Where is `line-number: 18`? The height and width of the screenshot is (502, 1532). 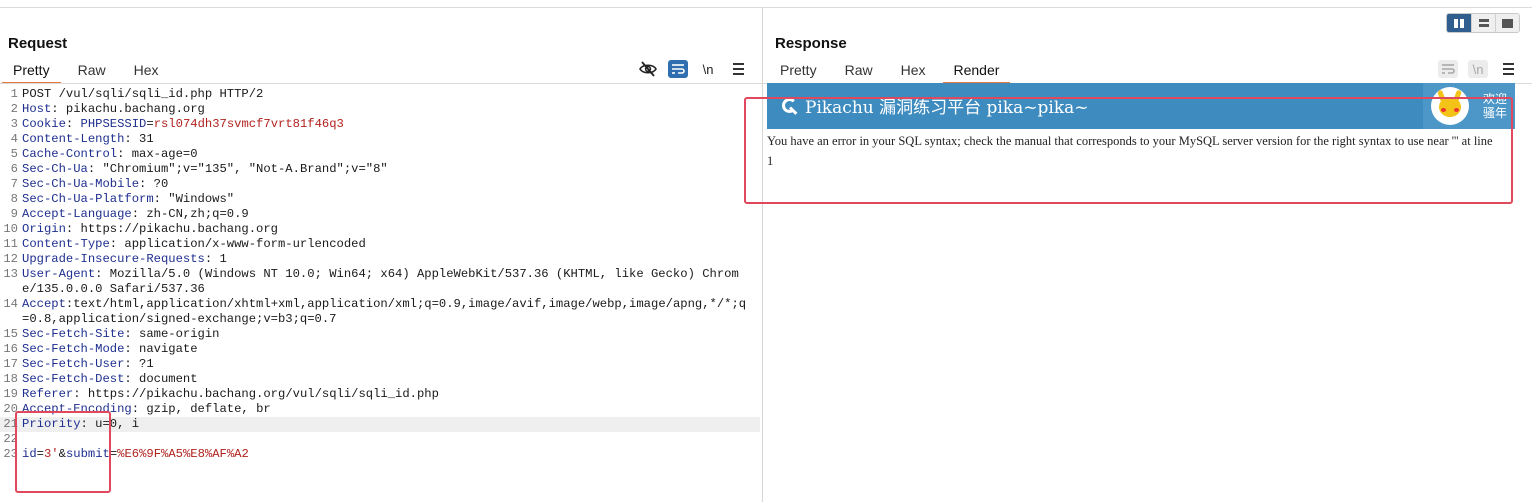 line-number: 18 is located at coordinates (10, 379).